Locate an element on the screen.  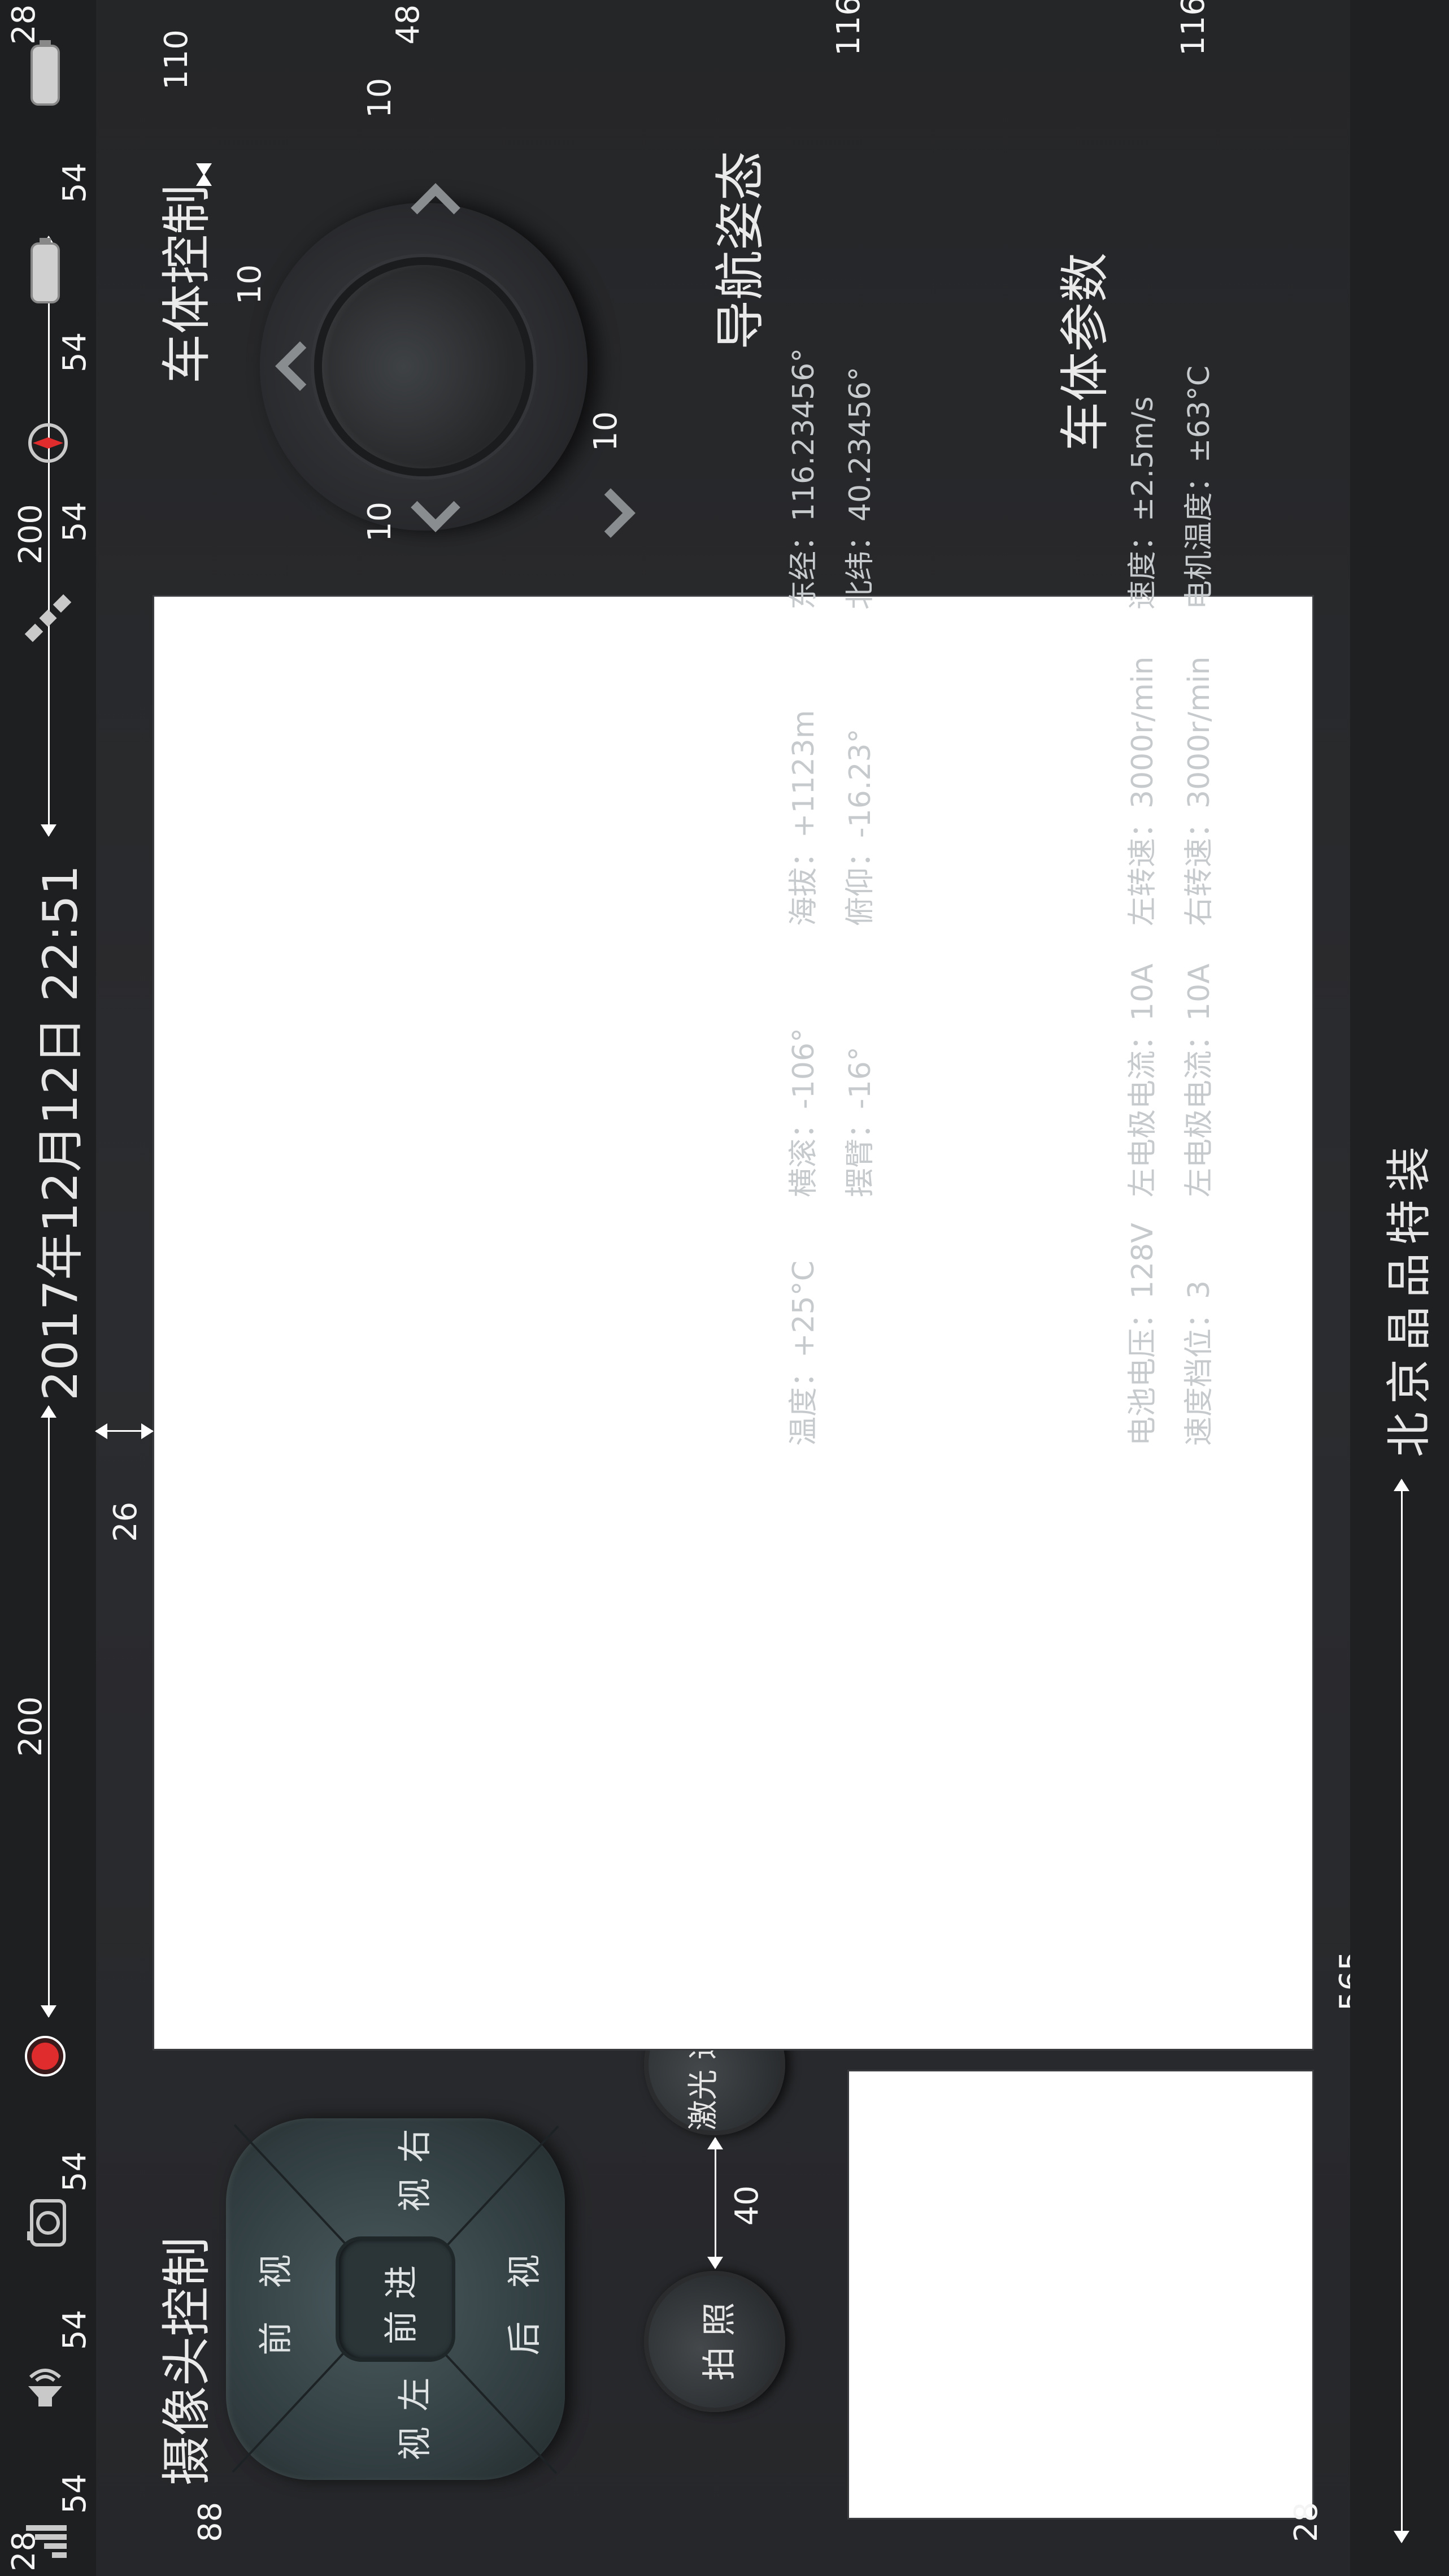
datetime-text: 2017年12月12日 22:51 is located at coordinates (60, 1133).